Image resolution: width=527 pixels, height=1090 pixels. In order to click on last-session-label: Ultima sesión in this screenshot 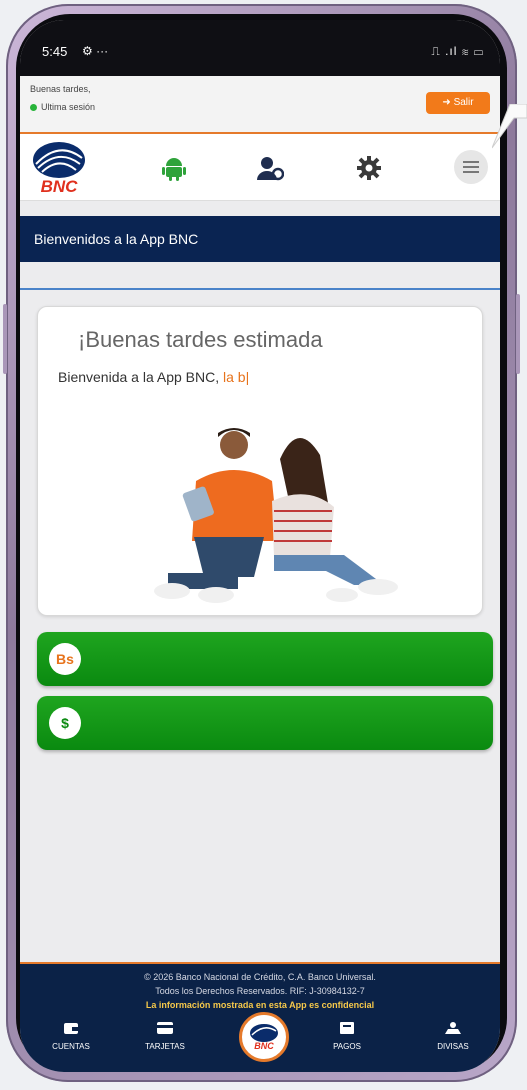, I will do `click(68, 107)`.